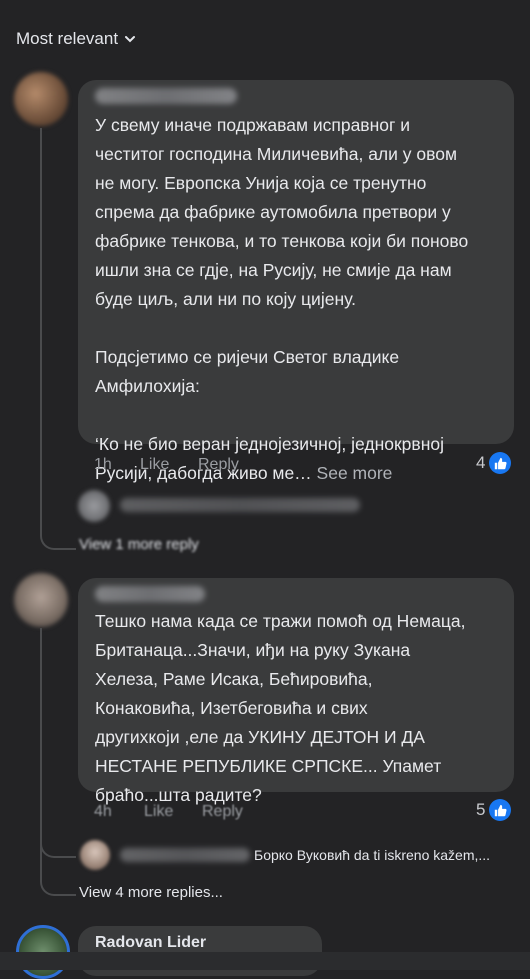 The image size is (530, 979). I want to click on comment-actions: 4h Like Reply, so click(244, 813).